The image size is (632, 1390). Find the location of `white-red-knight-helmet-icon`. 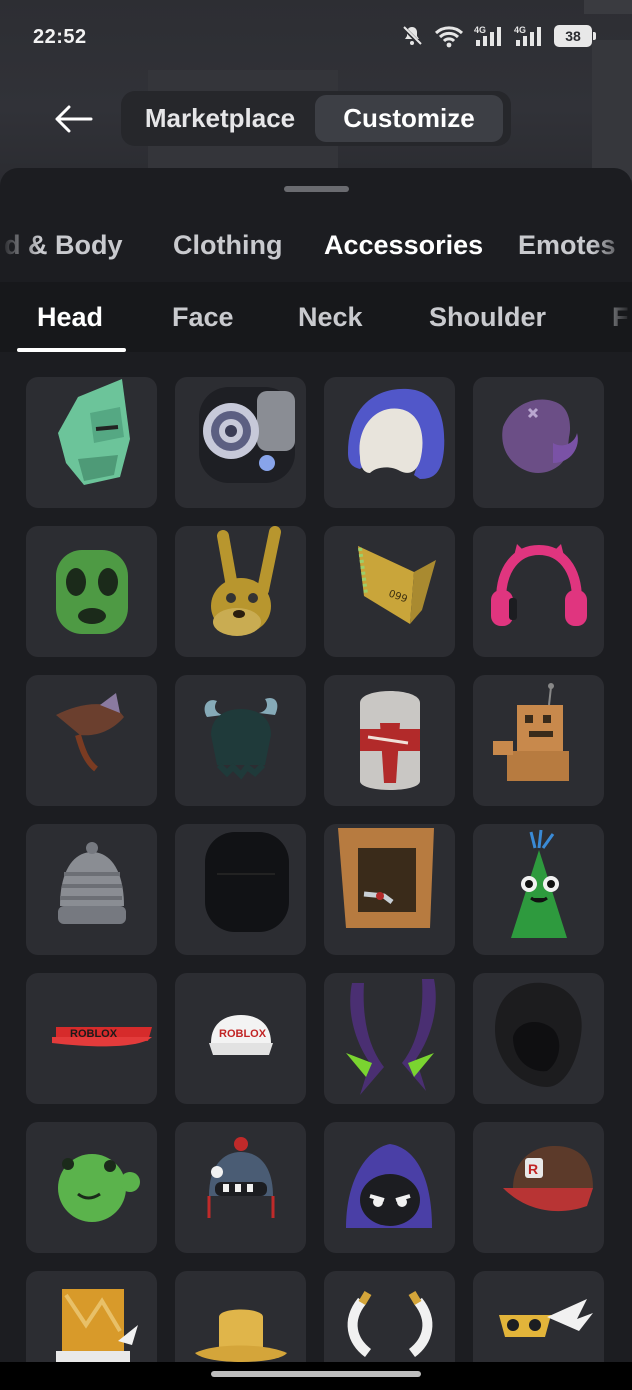

white-red-knight-helmet-icon is located at coordinates (390, 740).